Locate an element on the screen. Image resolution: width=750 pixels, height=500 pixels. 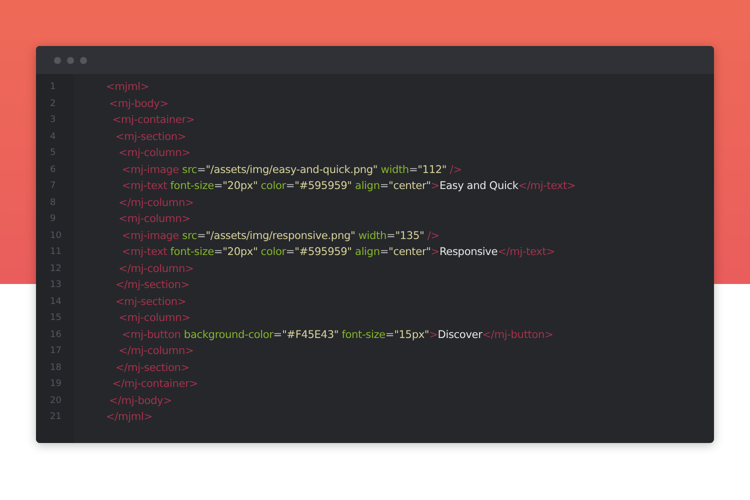
code-line: <mj-body> is located at coordinates (139, 104).